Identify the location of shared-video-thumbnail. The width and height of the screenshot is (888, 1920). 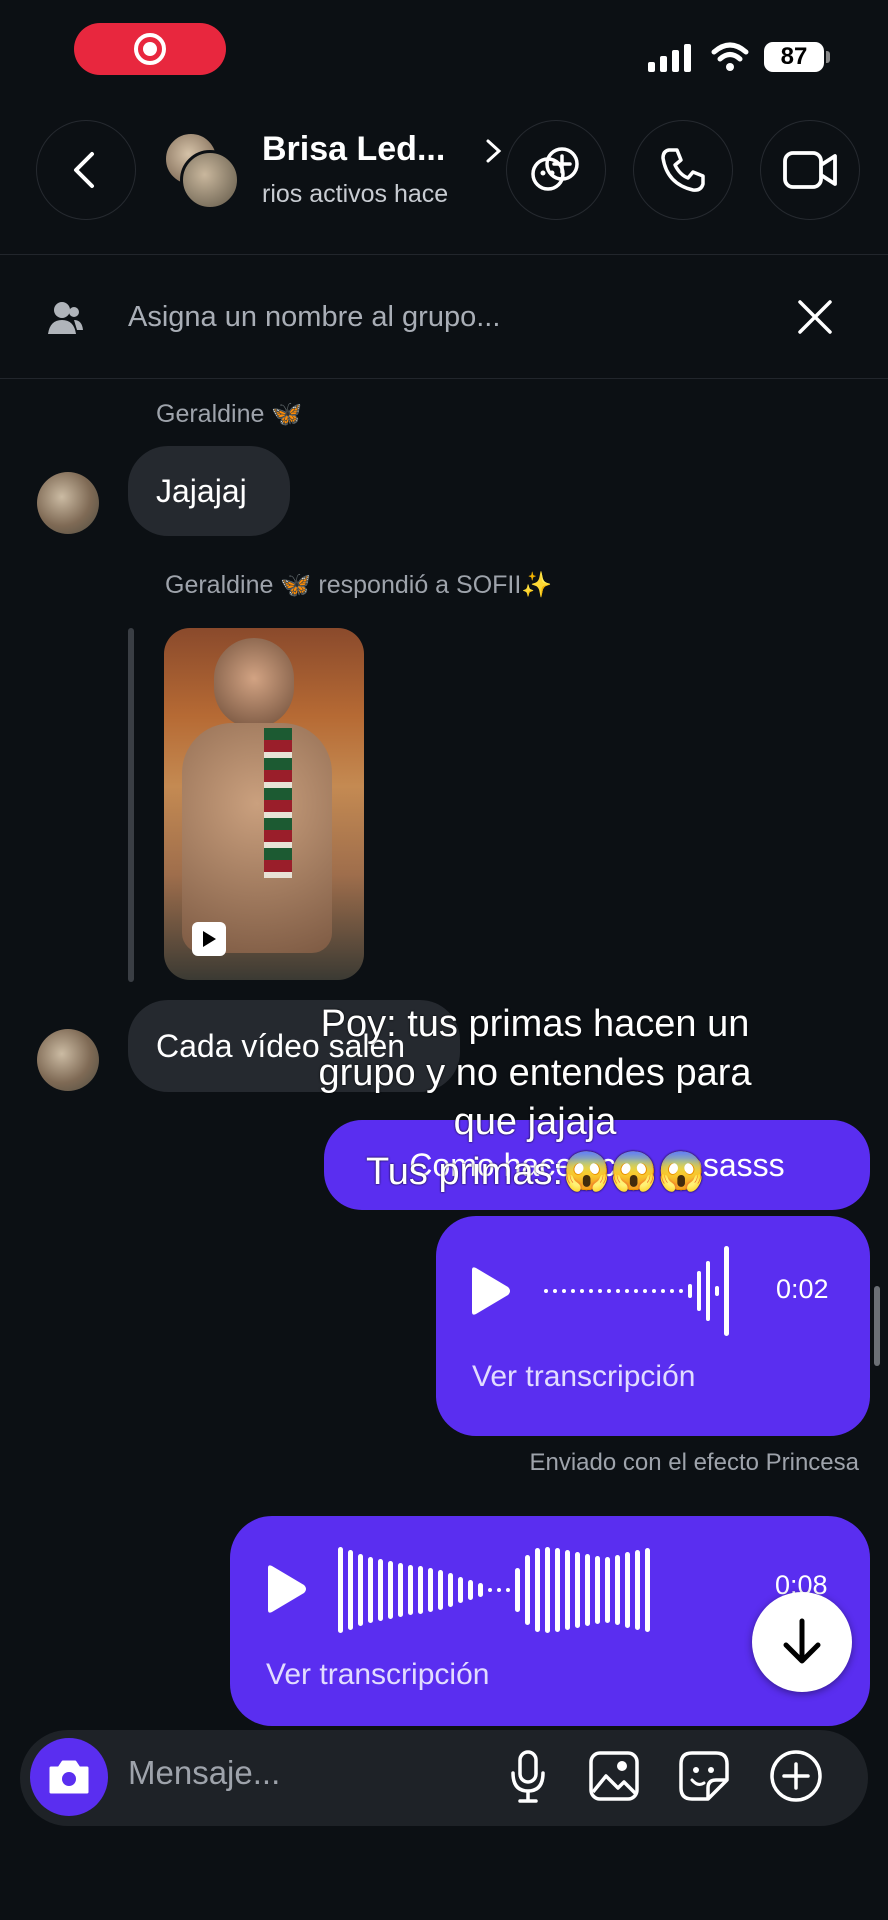
(264, 804).